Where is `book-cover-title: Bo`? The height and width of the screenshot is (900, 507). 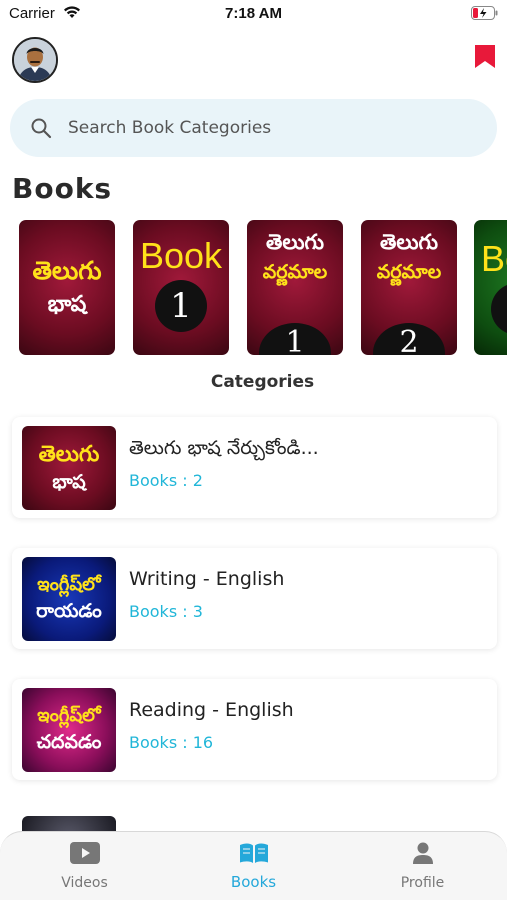 book-cover-title: Bo is located at coordinates (494, 258).